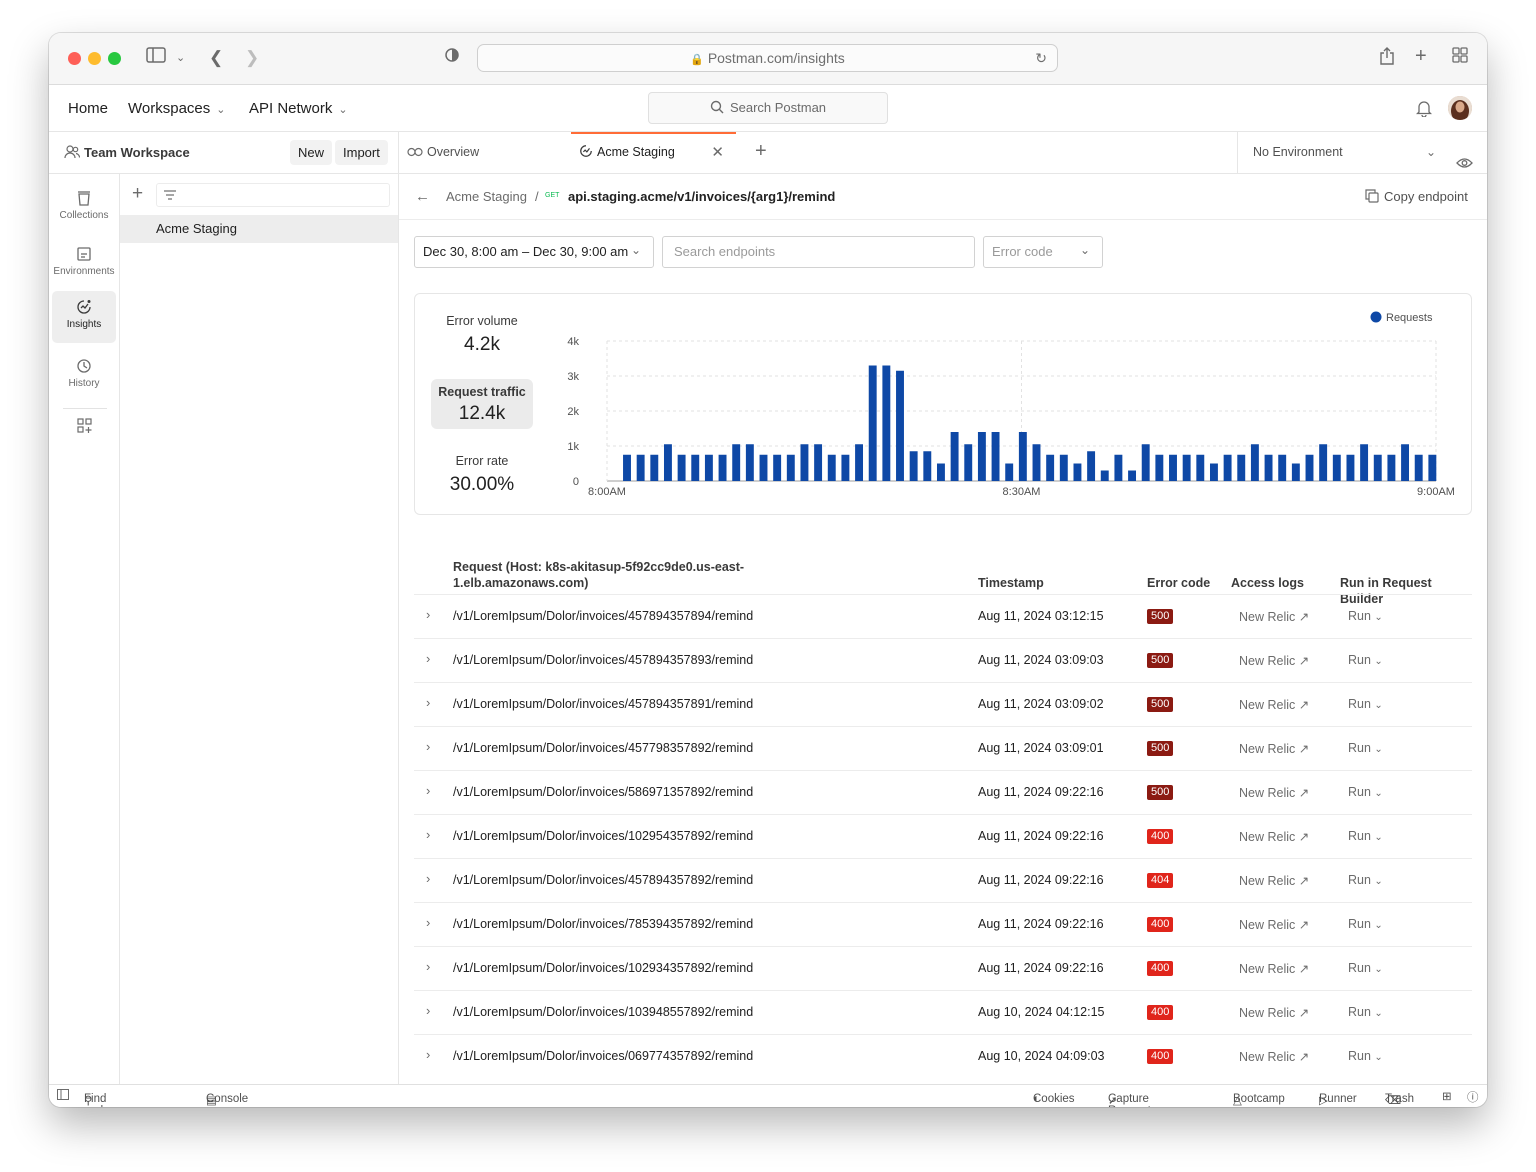  What do you see at coordinates (1011, 583) in the screenshot?
I see `col-header-timestamp: Timestamp` at bounding box center [1011, 583].